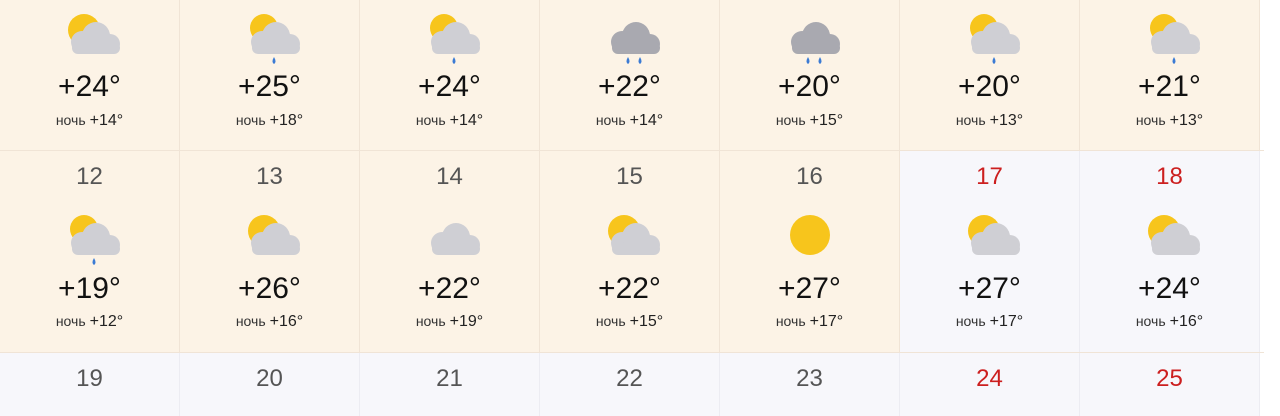  I want to click on day-number: 18, so click(1169, 176).